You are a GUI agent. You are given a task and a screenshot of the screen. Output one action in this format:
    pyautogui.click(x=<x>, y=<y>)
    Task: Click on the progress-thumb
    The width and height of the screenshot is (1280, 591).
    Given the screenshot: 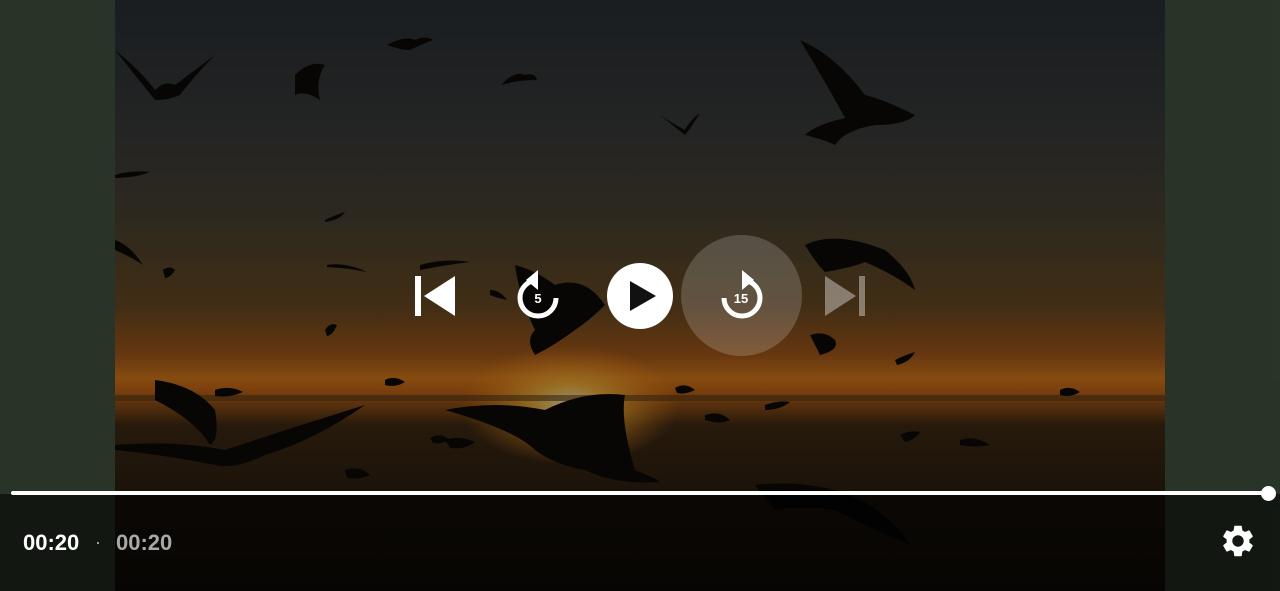 What is the action you would take?
    pyautogui.click(x=1268, y=493)
    